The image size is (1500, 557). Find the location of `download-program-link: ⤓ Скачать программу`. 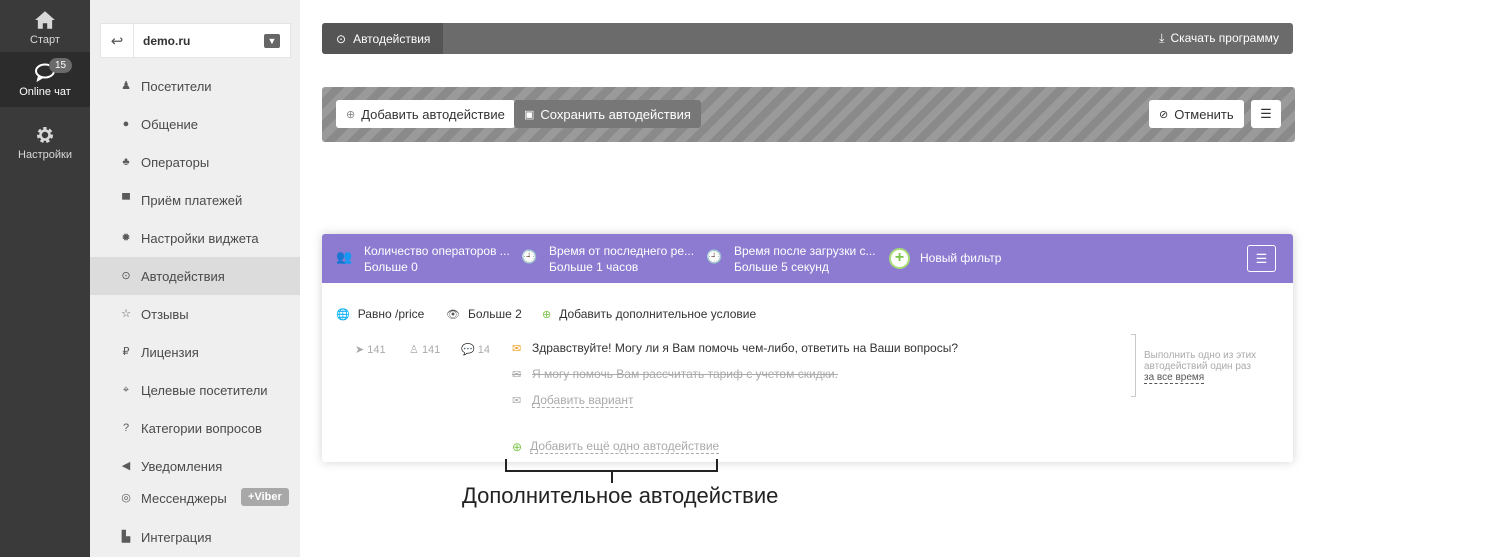

download-program-link: ⤓ Скачать программу is located at coordinates (1219, 38).